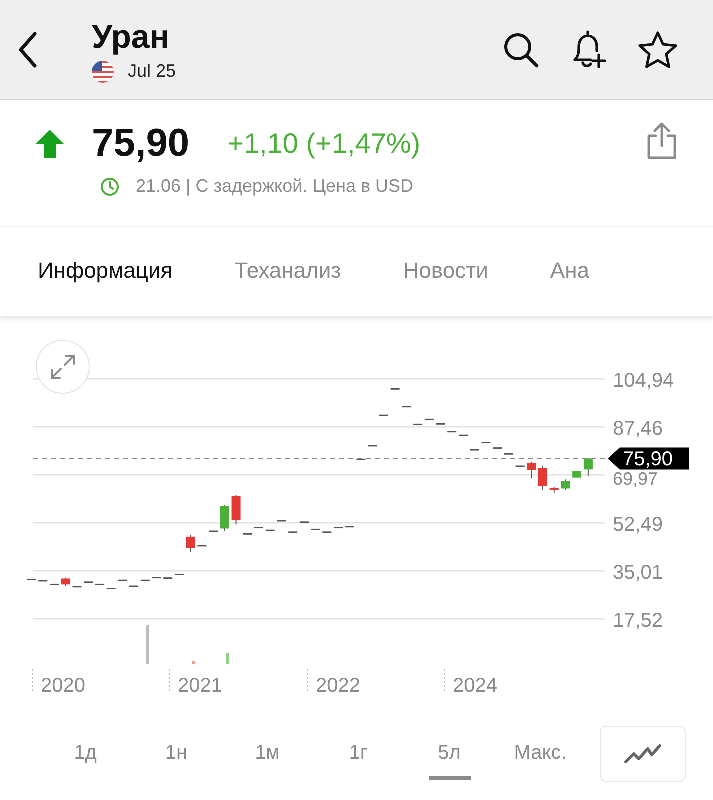 The image size is (713, 800). What do you see at coordinates (570, 271) in the screenshot?
I see `tab: Ана` at bounding box center [570, 271].